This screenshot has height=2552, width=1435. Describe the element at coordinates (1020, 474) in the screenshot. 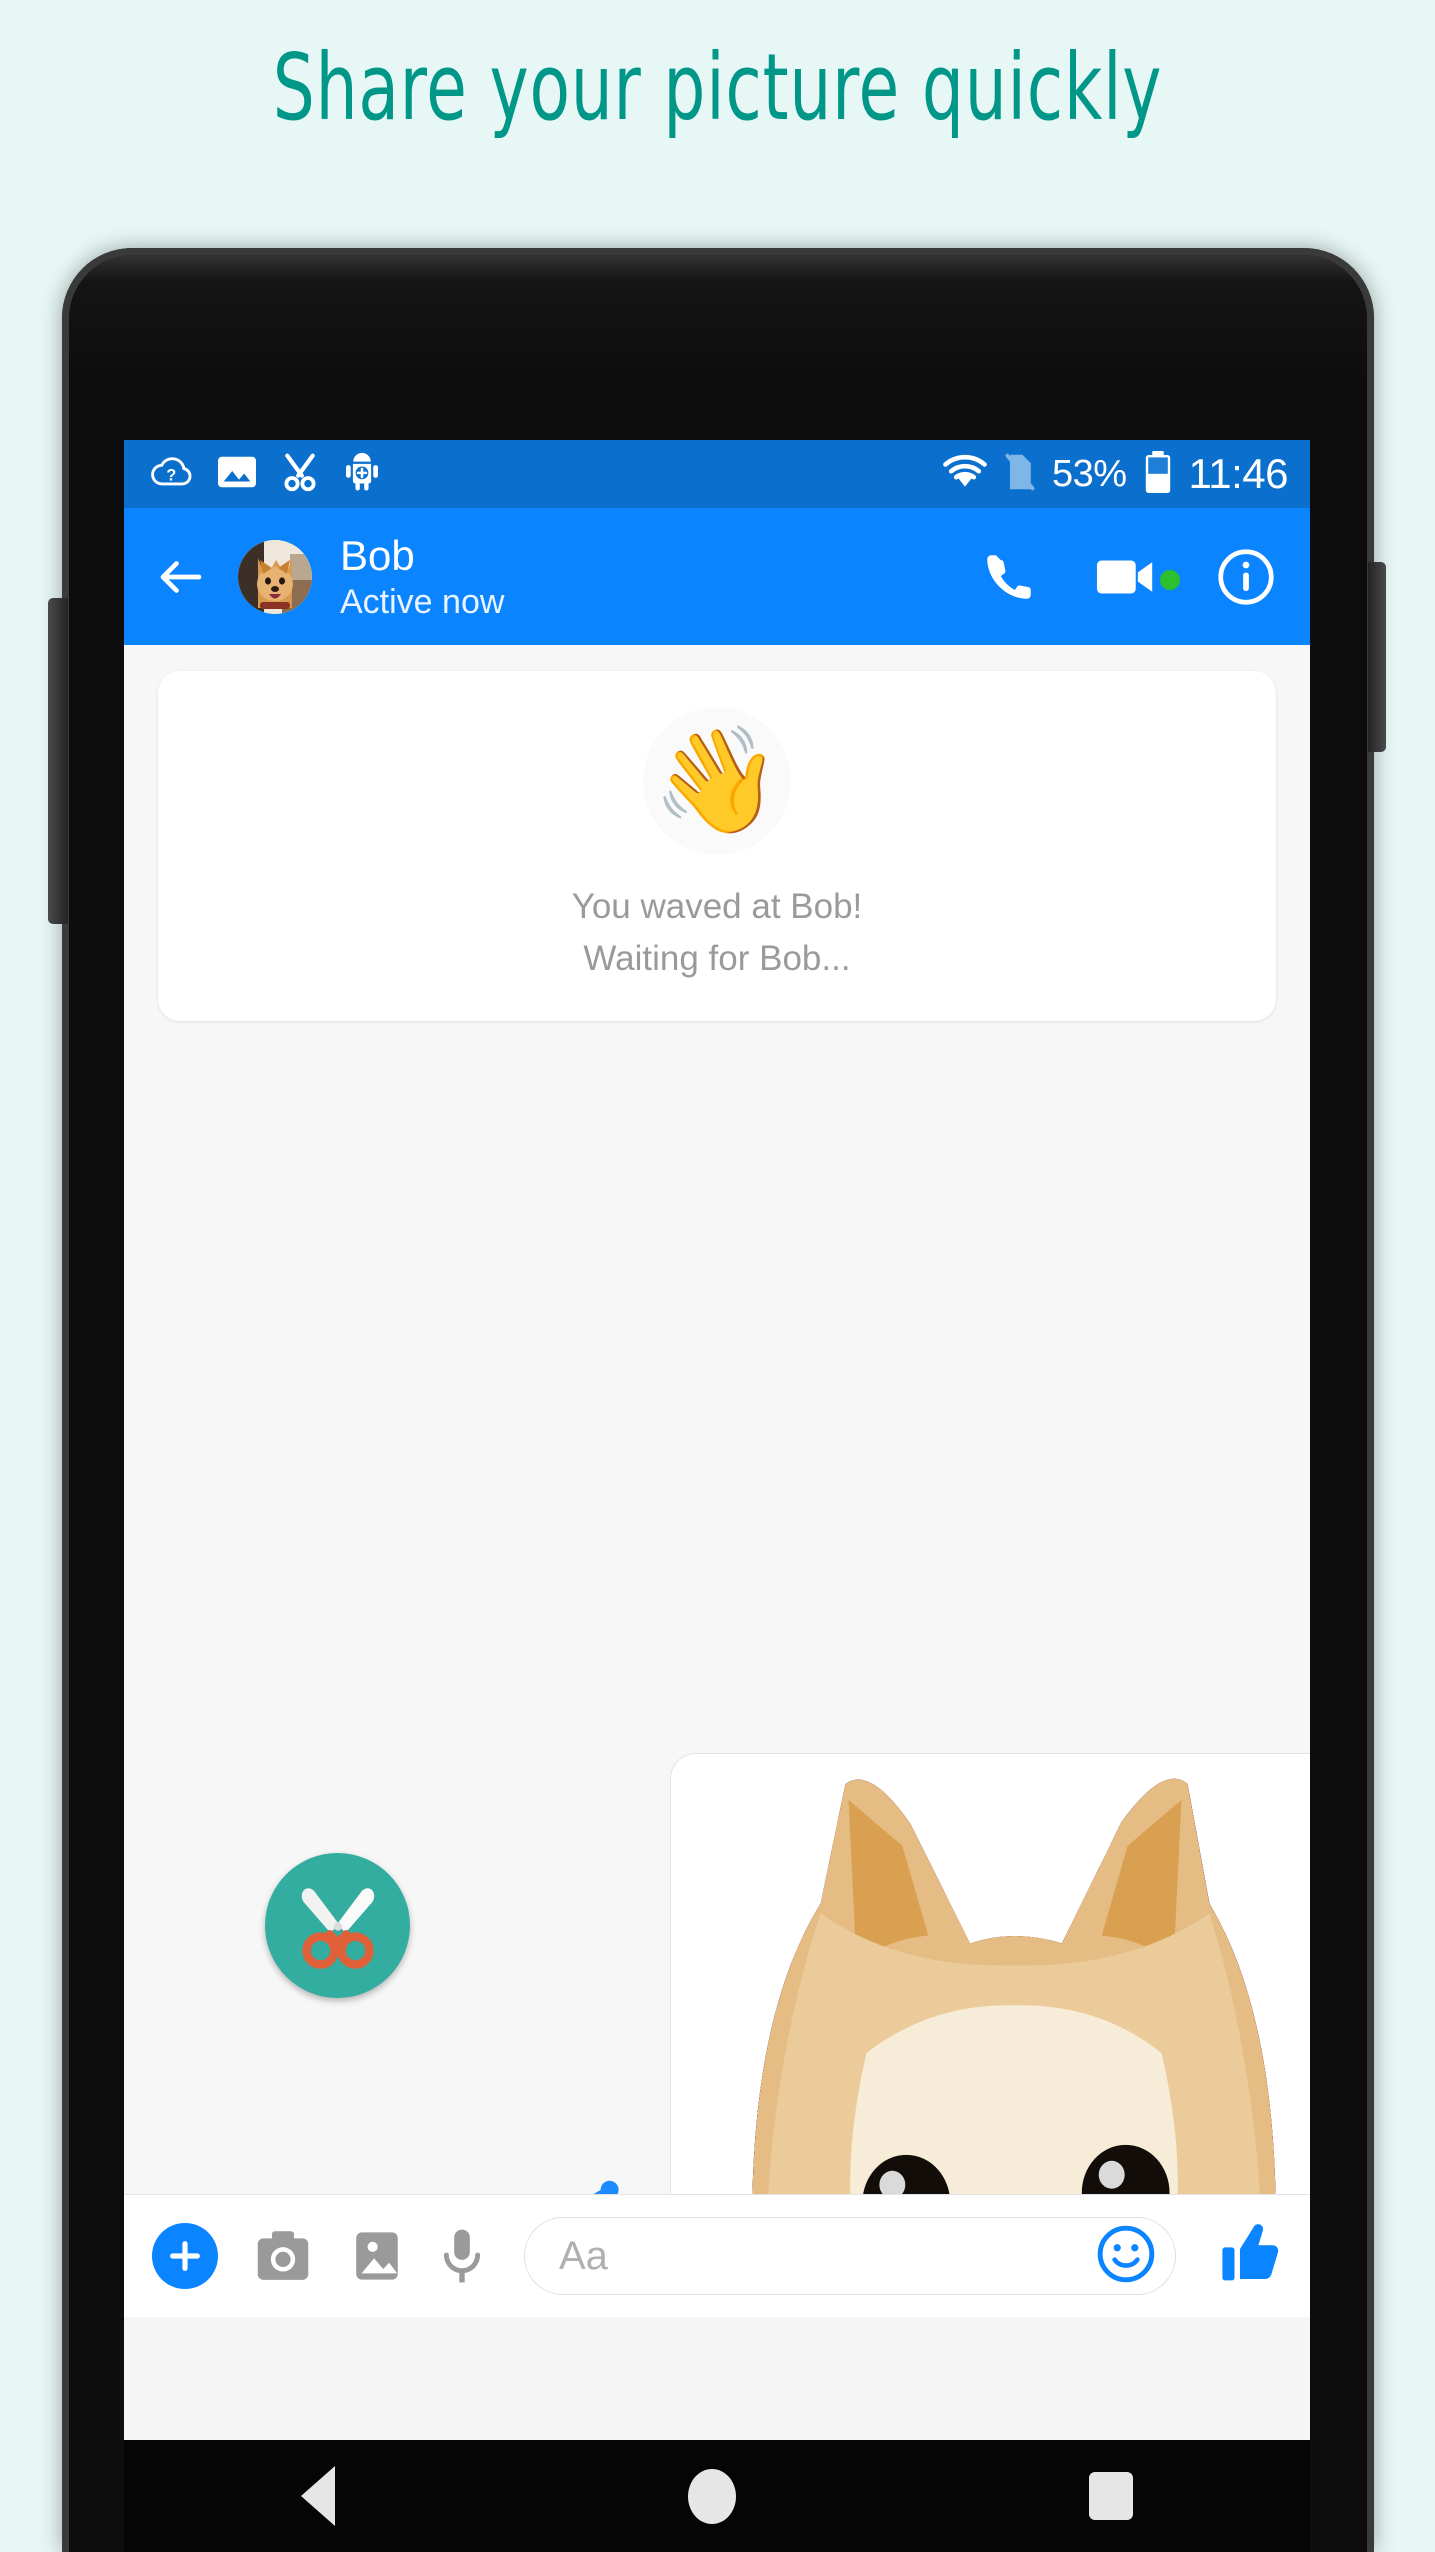

I see `no-sim-icon` at that location.